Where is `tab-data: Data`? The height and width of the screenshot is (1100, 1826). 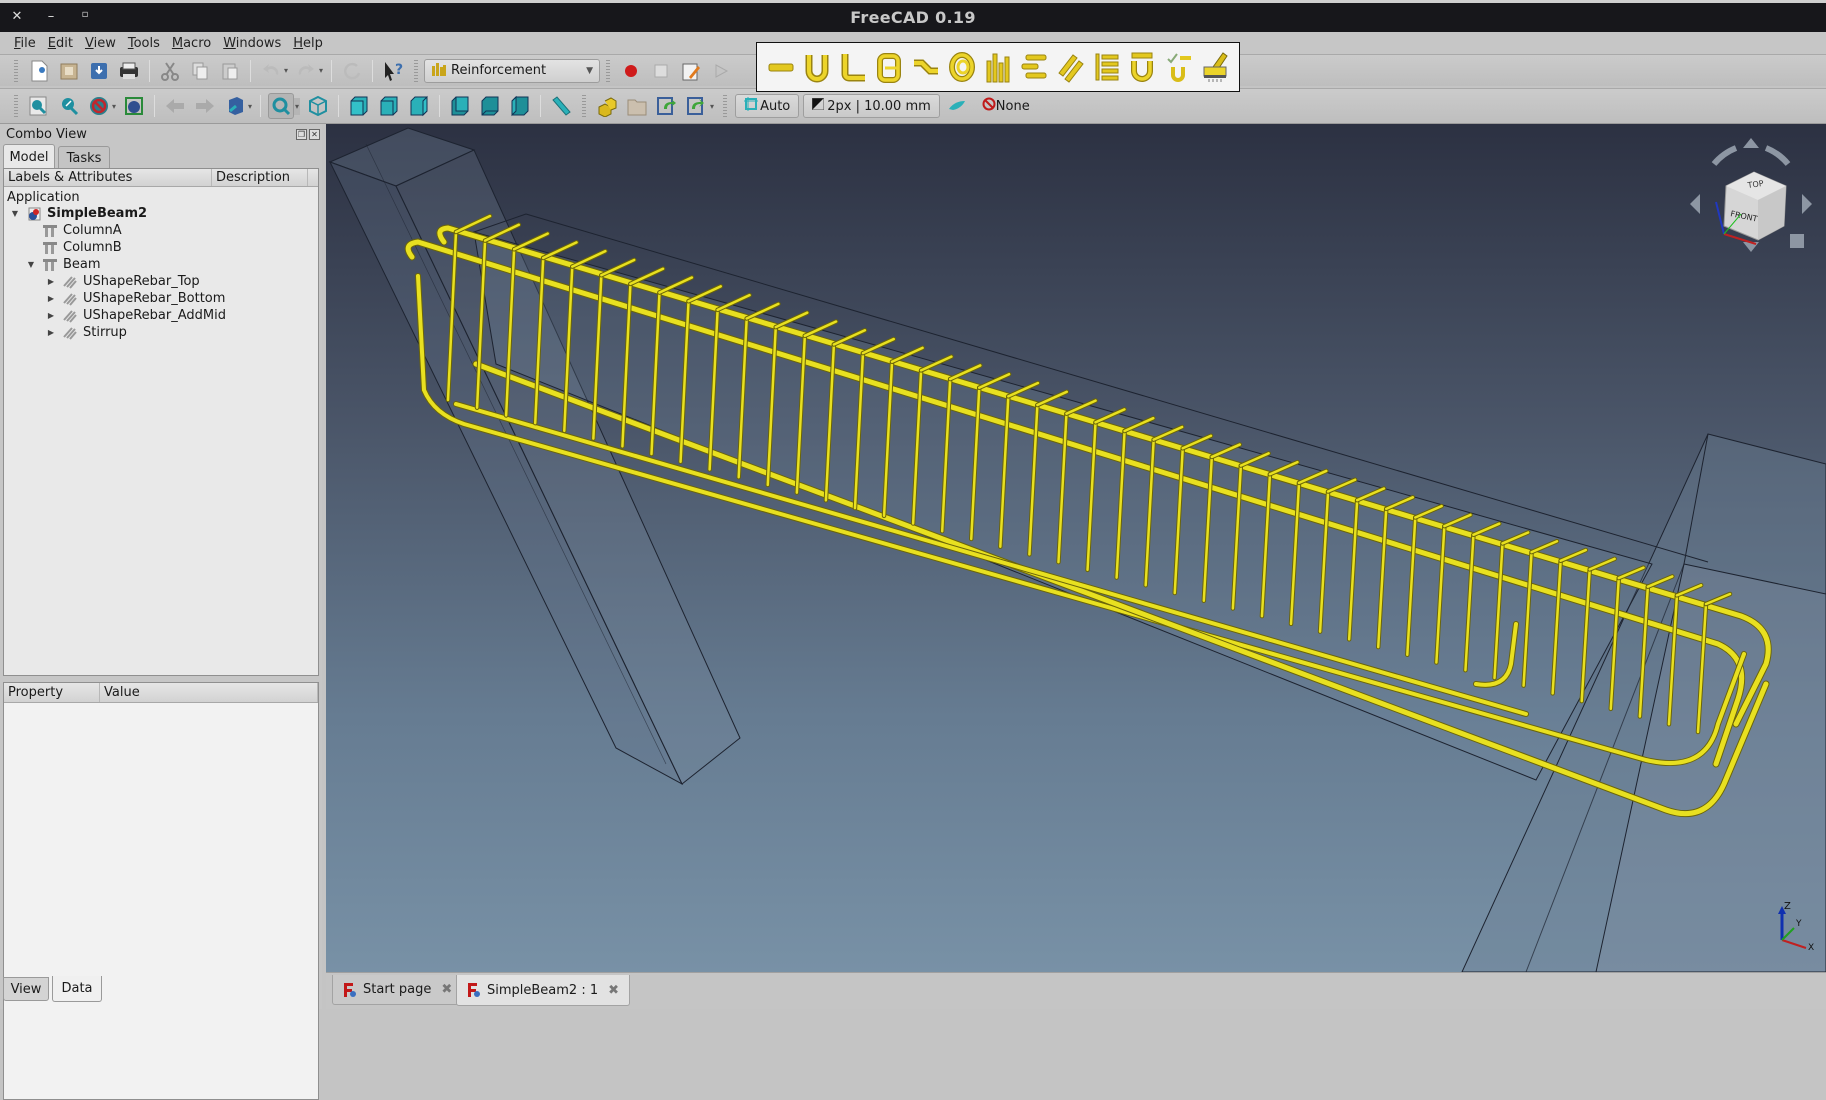 tab-data: Data is located at coordinates (77, 989).